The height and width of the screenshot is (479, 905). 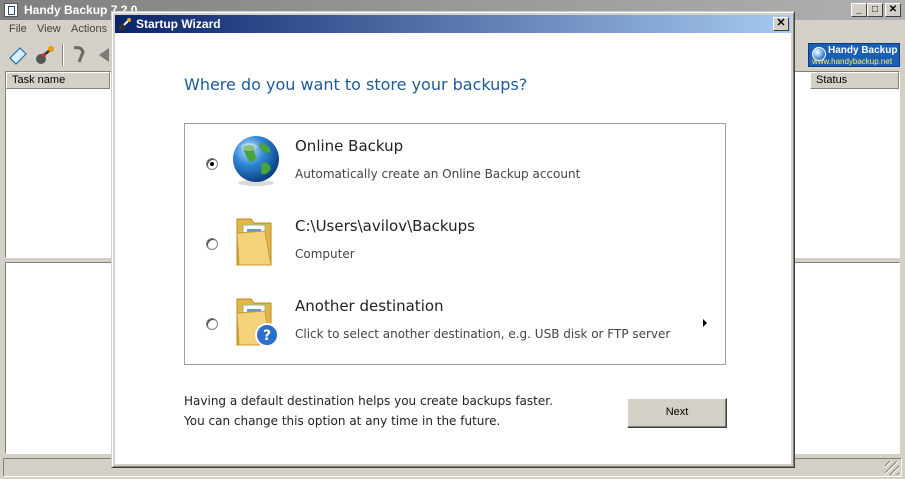 What do you see at coordinates (369, 306) in the screenshot?
I see `option-title: Another destination` at bounding box center [369, 306].